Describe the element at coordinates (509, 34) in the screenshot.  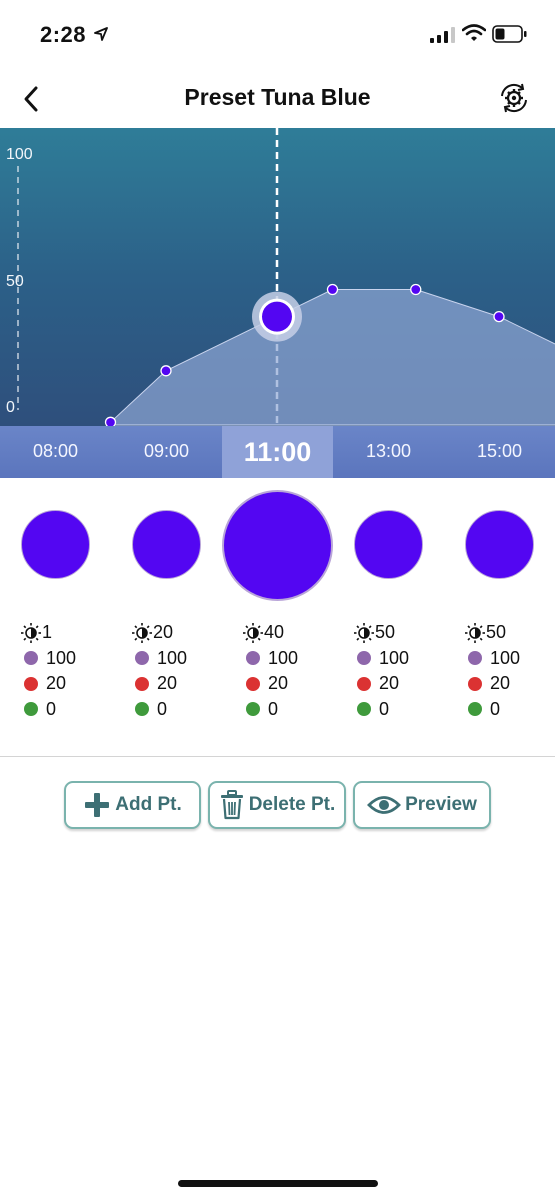
I see `battery-icon` at that location.